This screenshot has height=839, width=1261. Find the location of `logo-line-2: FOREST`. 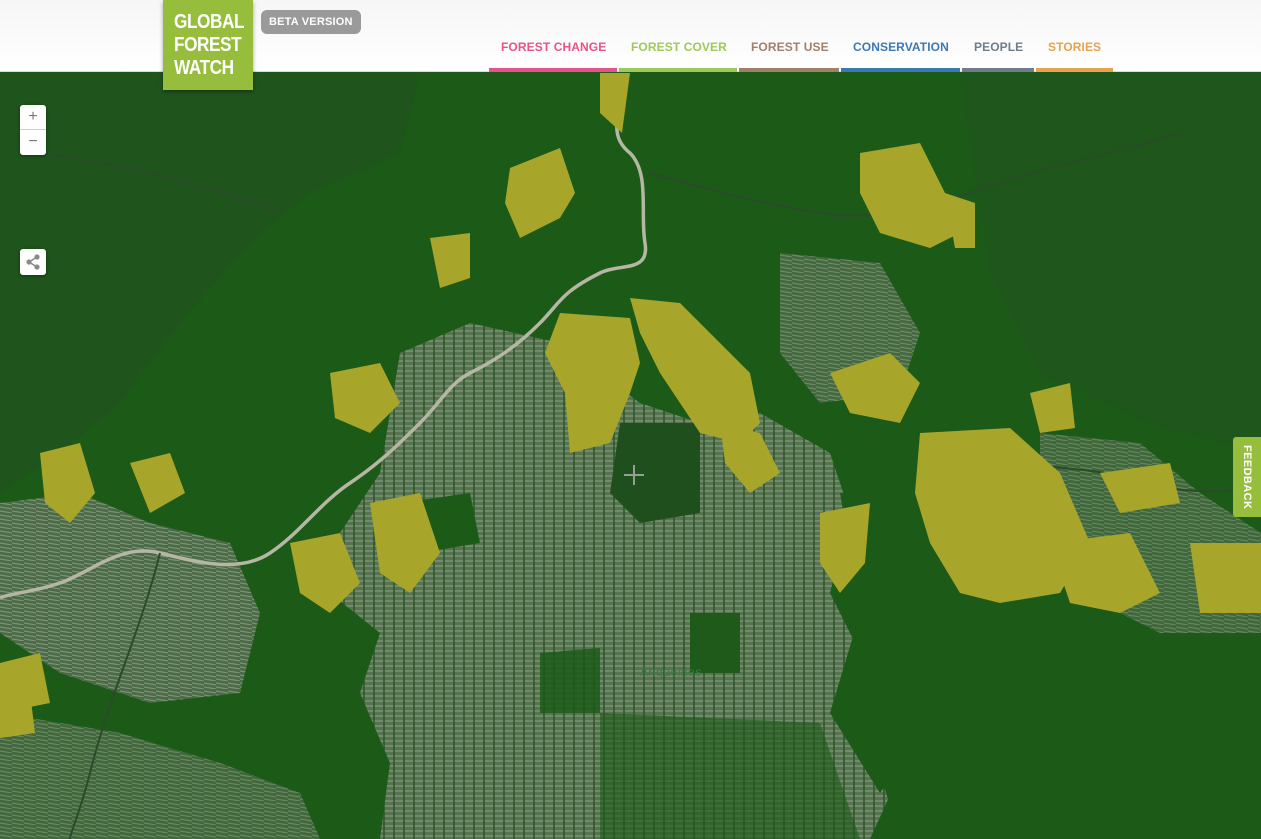

logo-line-2: FOREST is located at coordinates (208, 45).